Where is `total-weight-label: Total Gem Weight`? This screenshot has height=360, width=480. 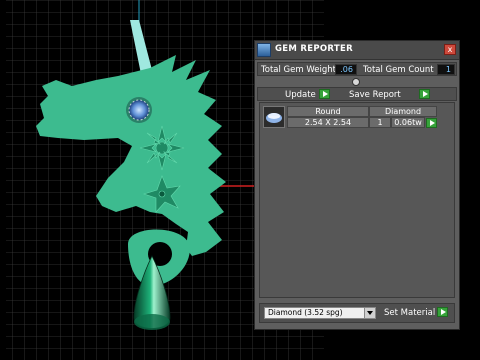 total-weight-label: Total Gem Weight is located at coordinates (298, 70).